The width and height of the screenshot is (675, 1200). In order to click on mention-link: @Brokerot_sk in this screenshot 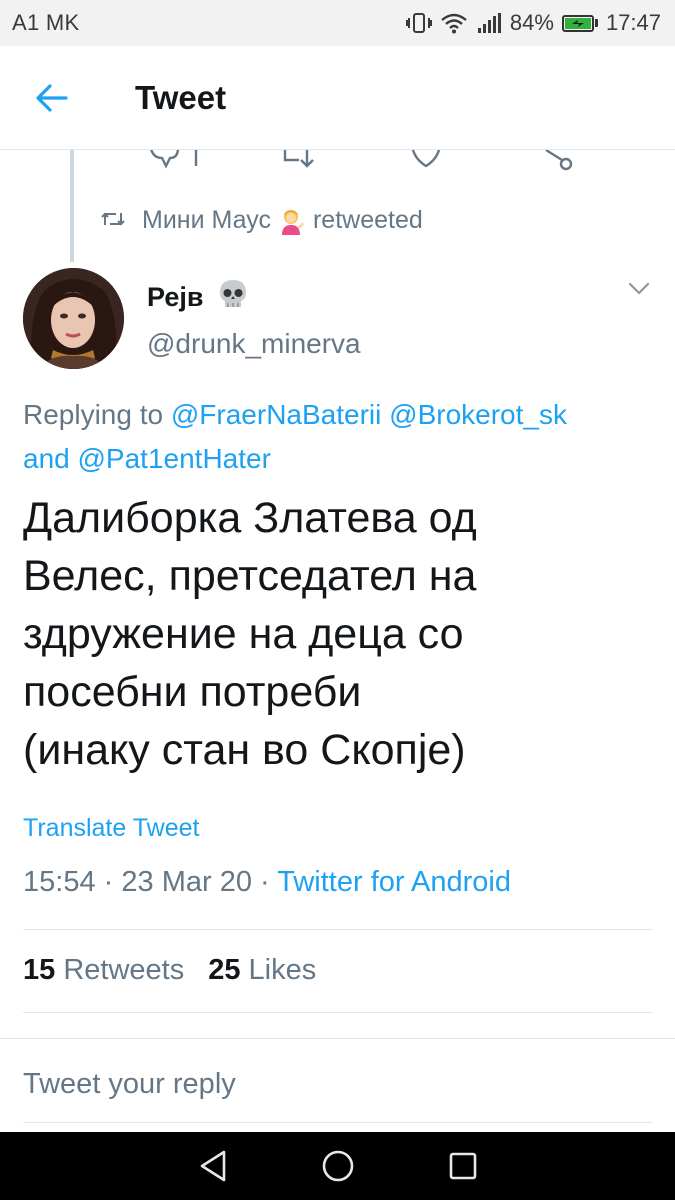, I will do `click(478, 414)`.